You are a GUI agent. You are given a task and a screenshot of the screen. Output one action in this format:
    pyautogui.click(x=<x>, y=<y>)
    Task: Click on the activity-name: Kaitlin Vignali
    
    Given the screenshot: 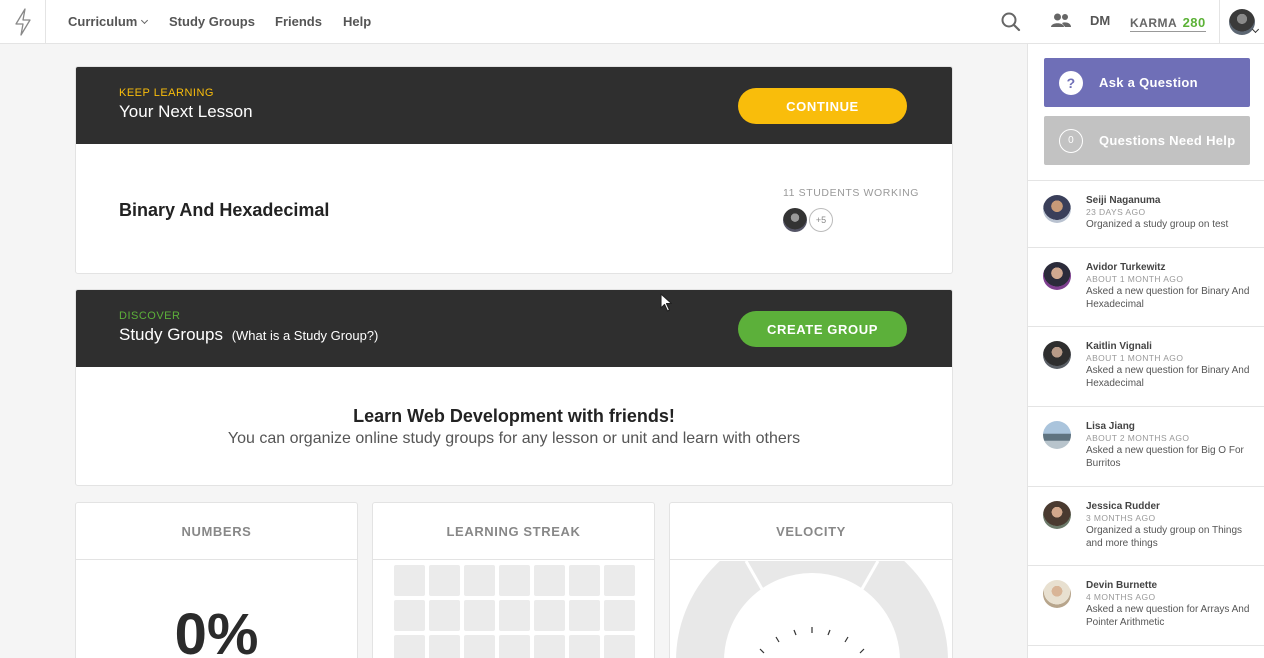 What is the action you would take?
    pyautogui.click(x=1119, y=346)
    